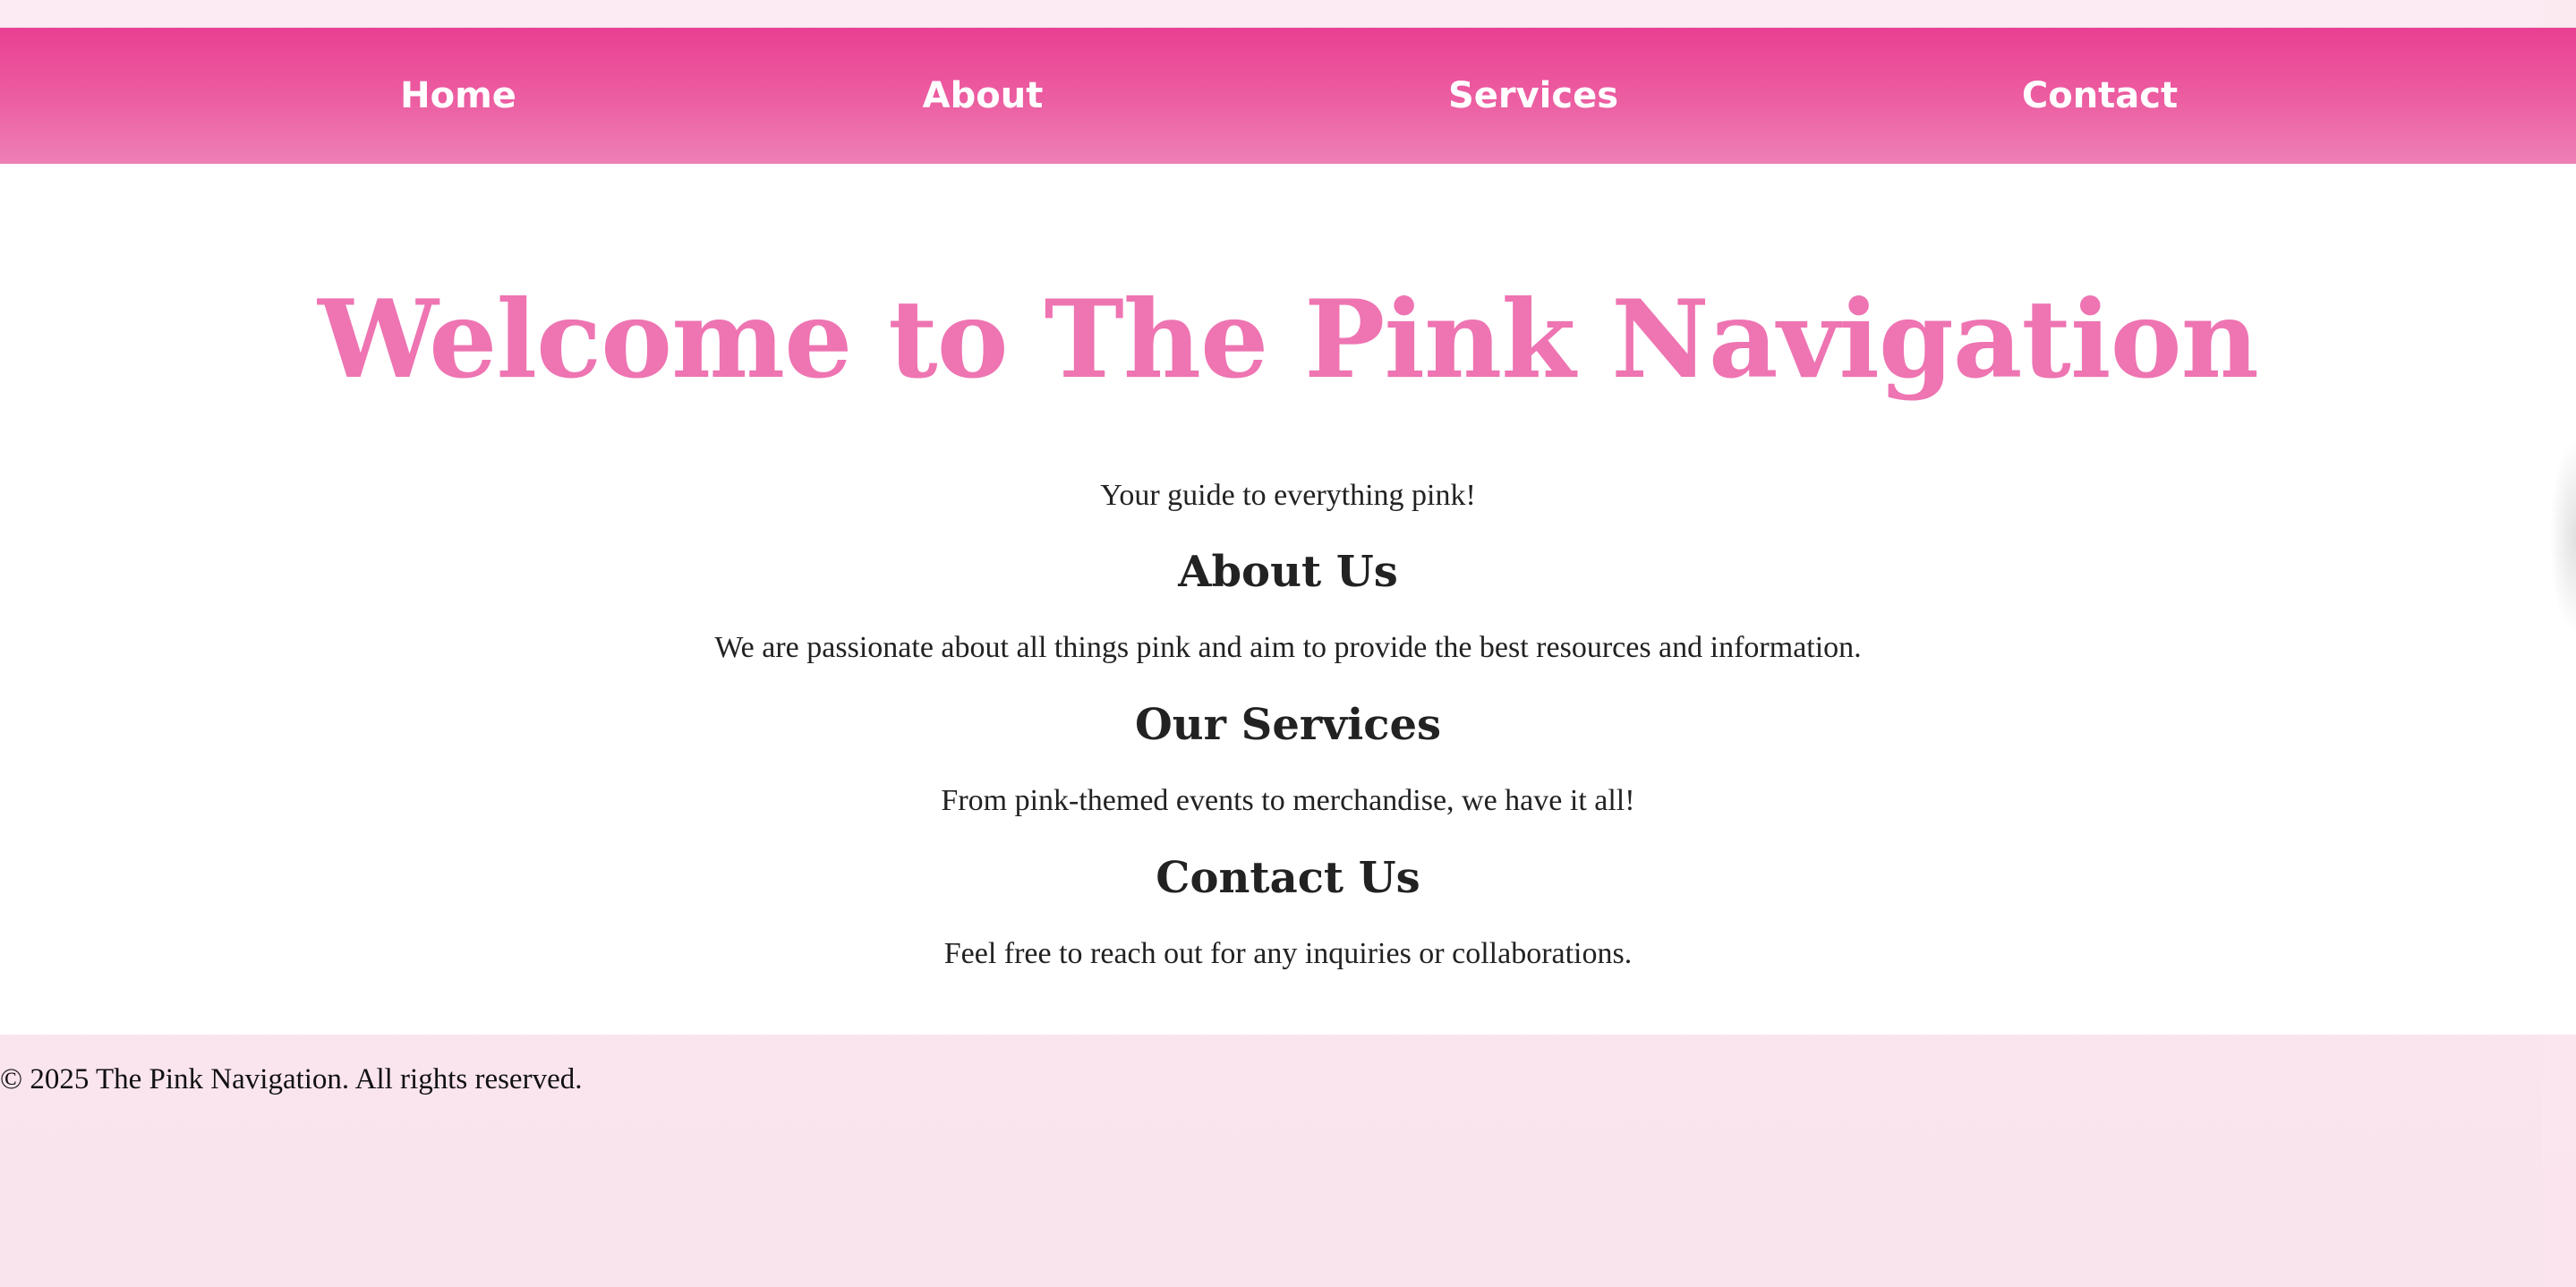 Image resolution: width=2576 pixels, height=1287 pixels. I want to click on main-navbar: Home About Services Contact, so click(1288, 96).